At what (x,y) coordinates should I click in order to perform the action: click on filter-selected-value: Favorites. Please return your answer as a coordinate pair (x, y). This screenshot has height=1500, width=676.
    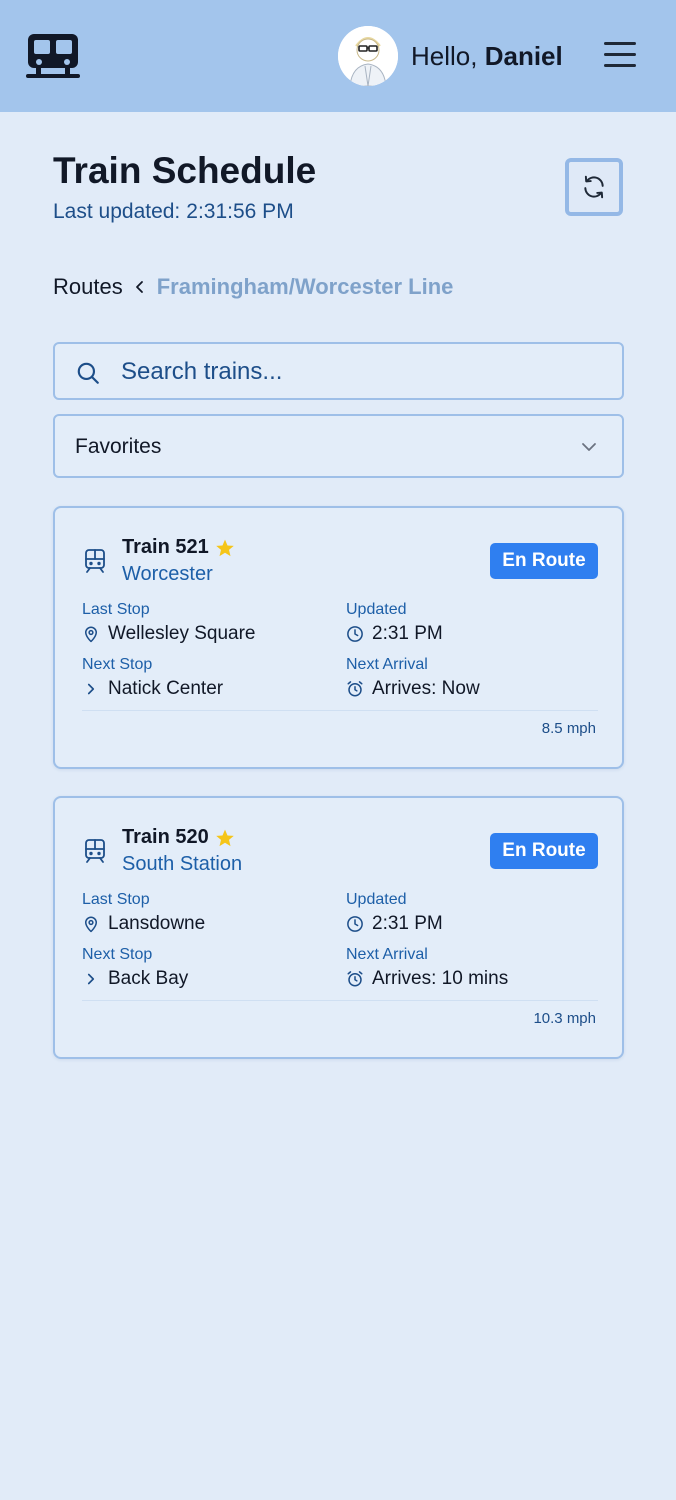
    Looking at the image, I should click on (118, 446).